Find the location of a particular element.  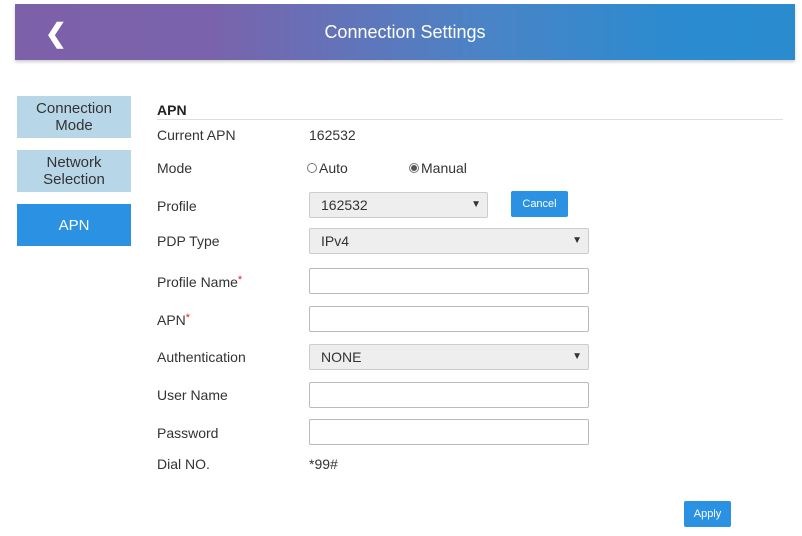

mode-label: Mode is located at coordinates (175, 168).